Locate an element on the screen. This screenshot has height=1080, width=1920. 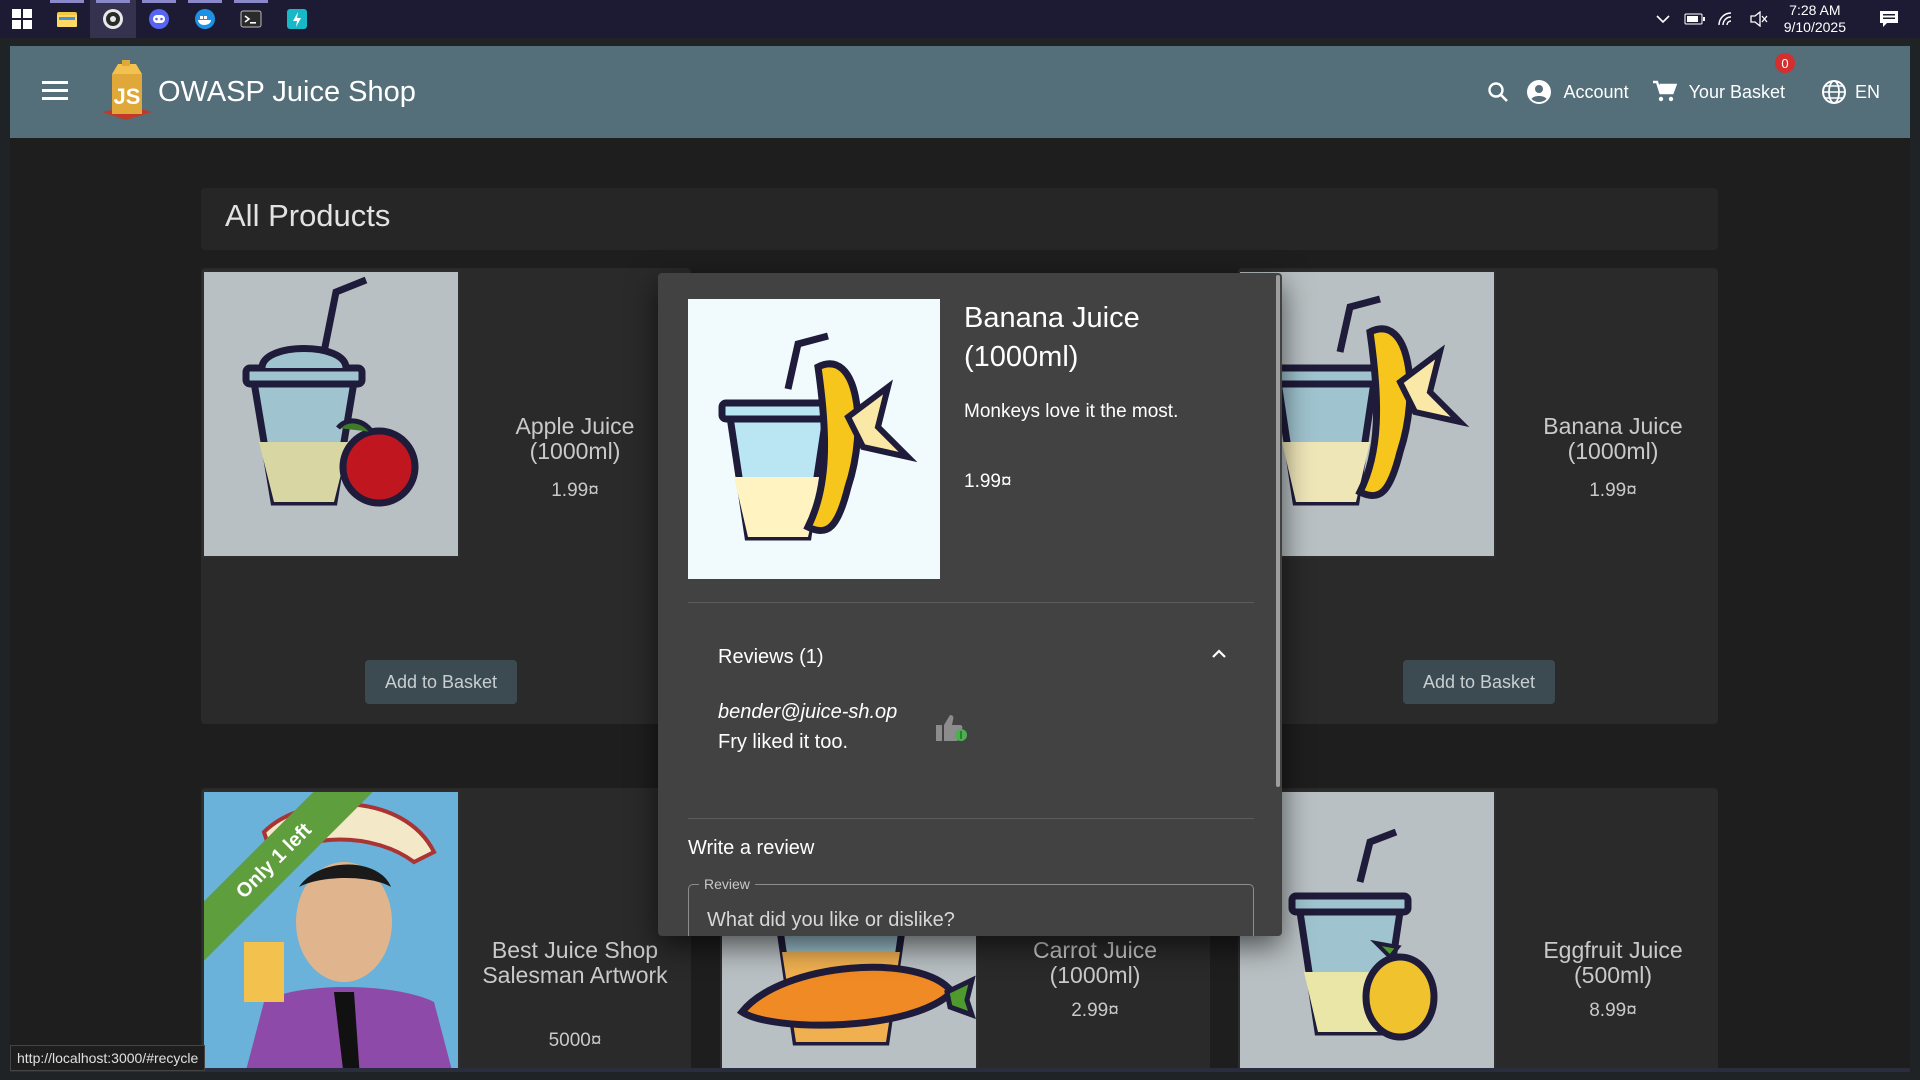
globe-icon is located at coordinates (1833, 92).